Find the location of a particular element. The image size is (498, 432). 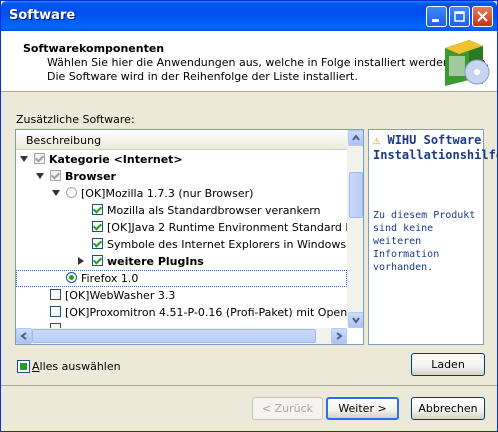

tree-row: Mozilla als Standardbrowser verankern is located at coordinates (181, 210).